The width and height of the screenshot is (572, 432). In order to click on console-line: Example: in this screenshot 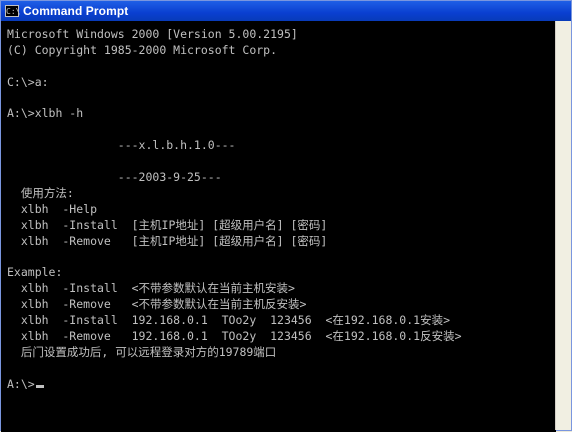, I will do `click(35, 272)`.